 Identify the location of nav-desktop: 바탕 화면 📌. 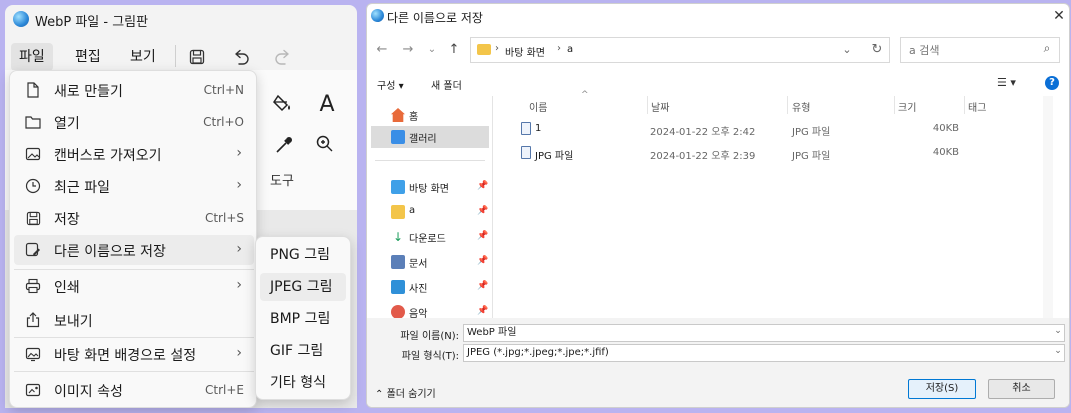
(430, 187).